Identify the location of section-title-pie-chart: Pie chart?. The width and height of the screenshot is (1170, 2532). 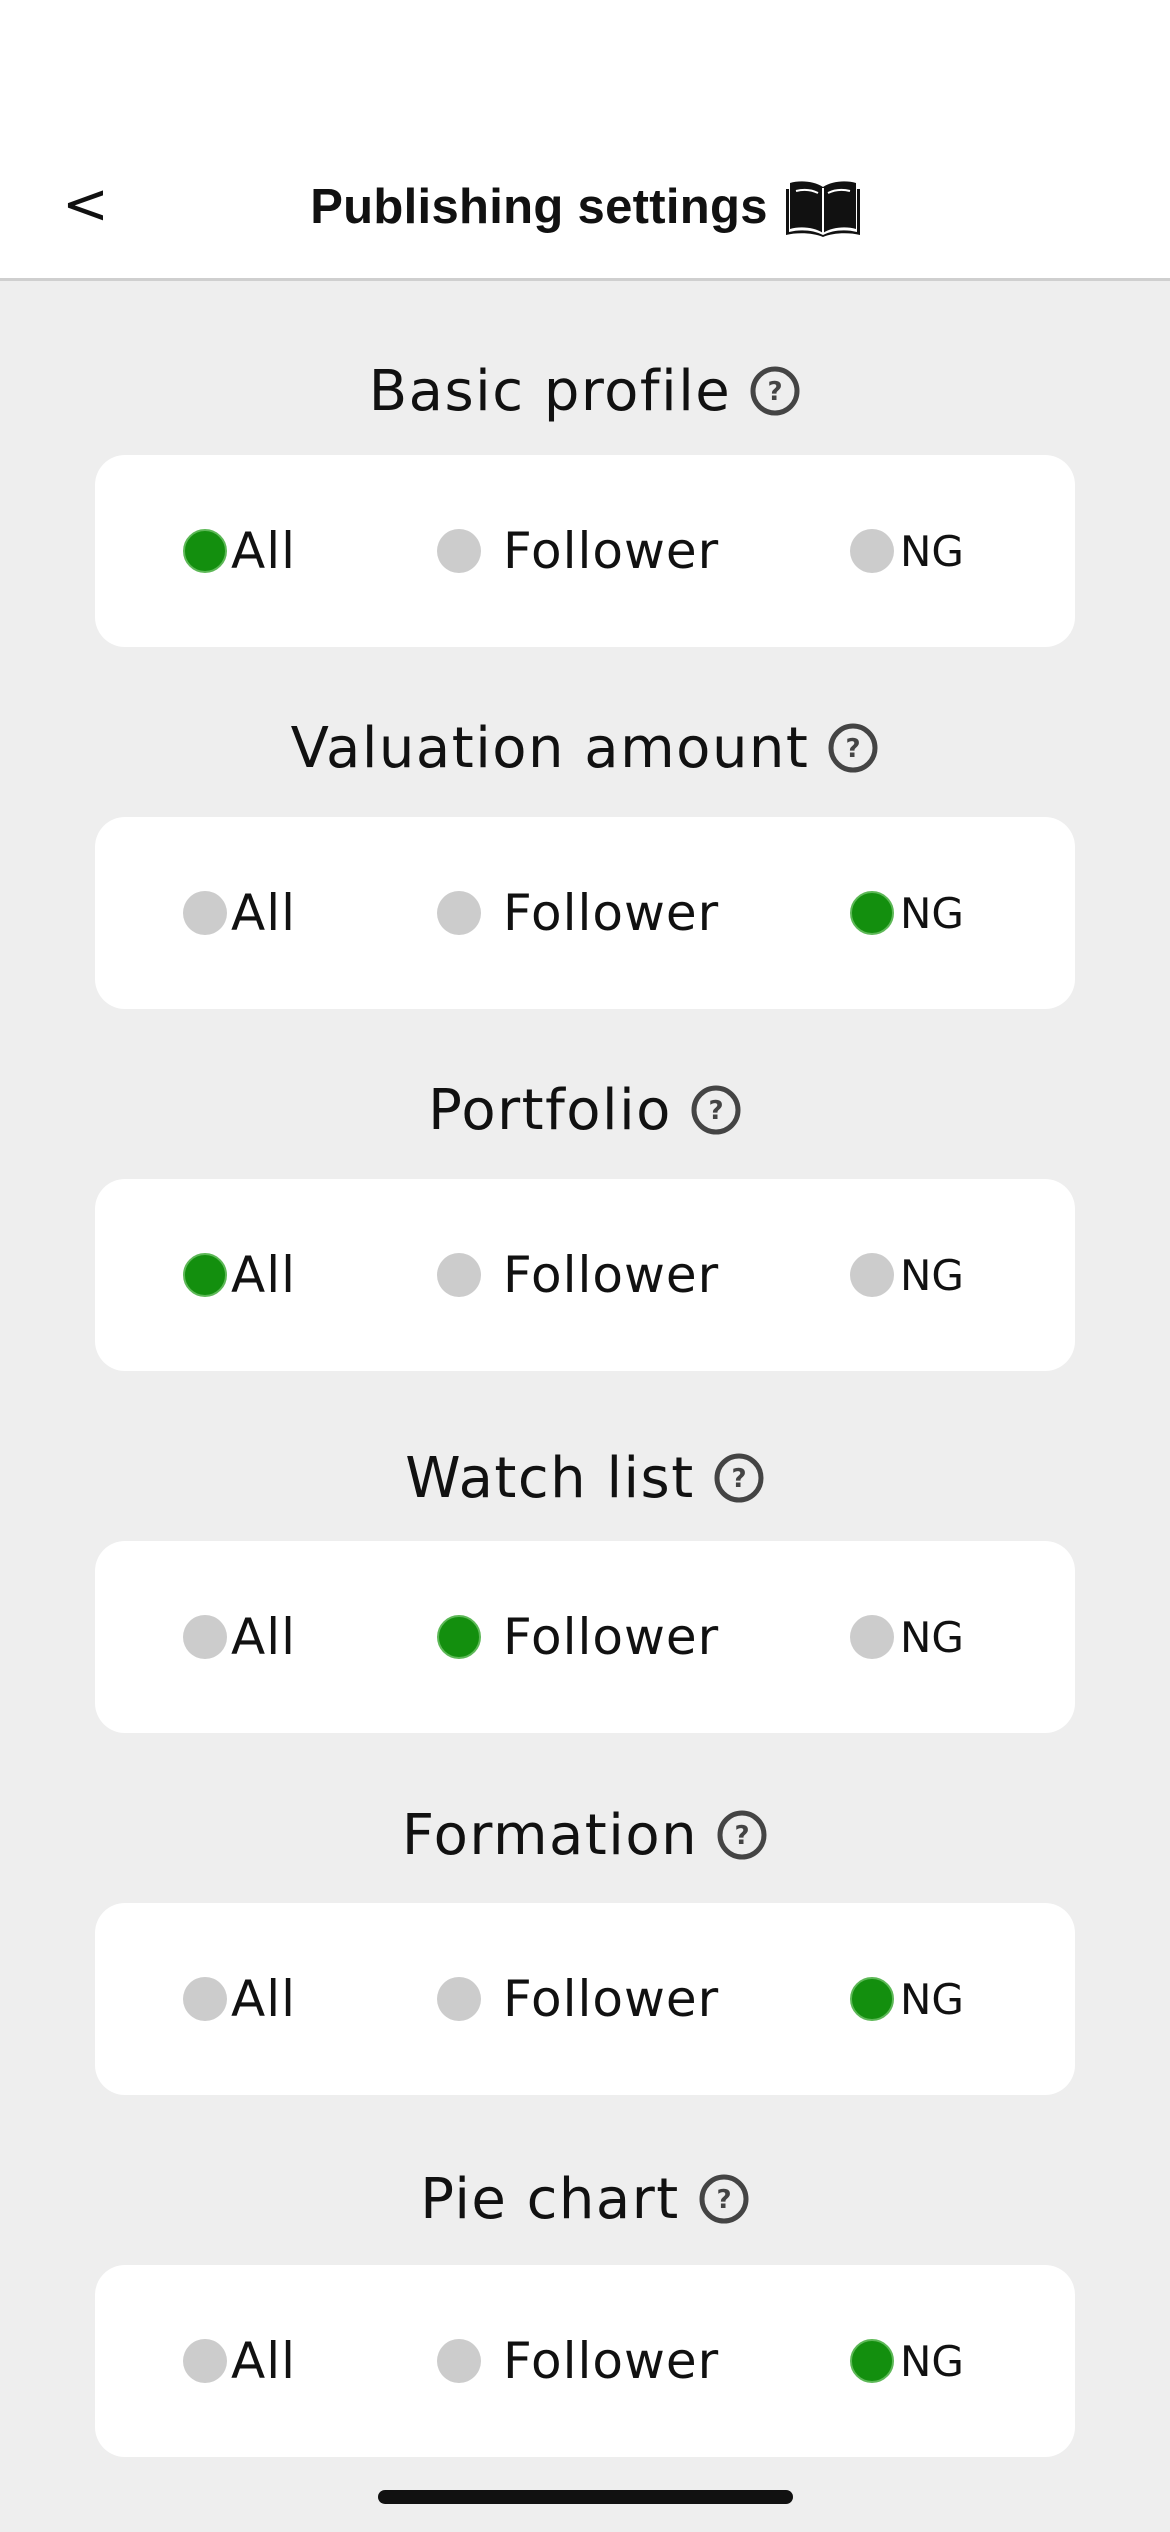
(585, 2199).